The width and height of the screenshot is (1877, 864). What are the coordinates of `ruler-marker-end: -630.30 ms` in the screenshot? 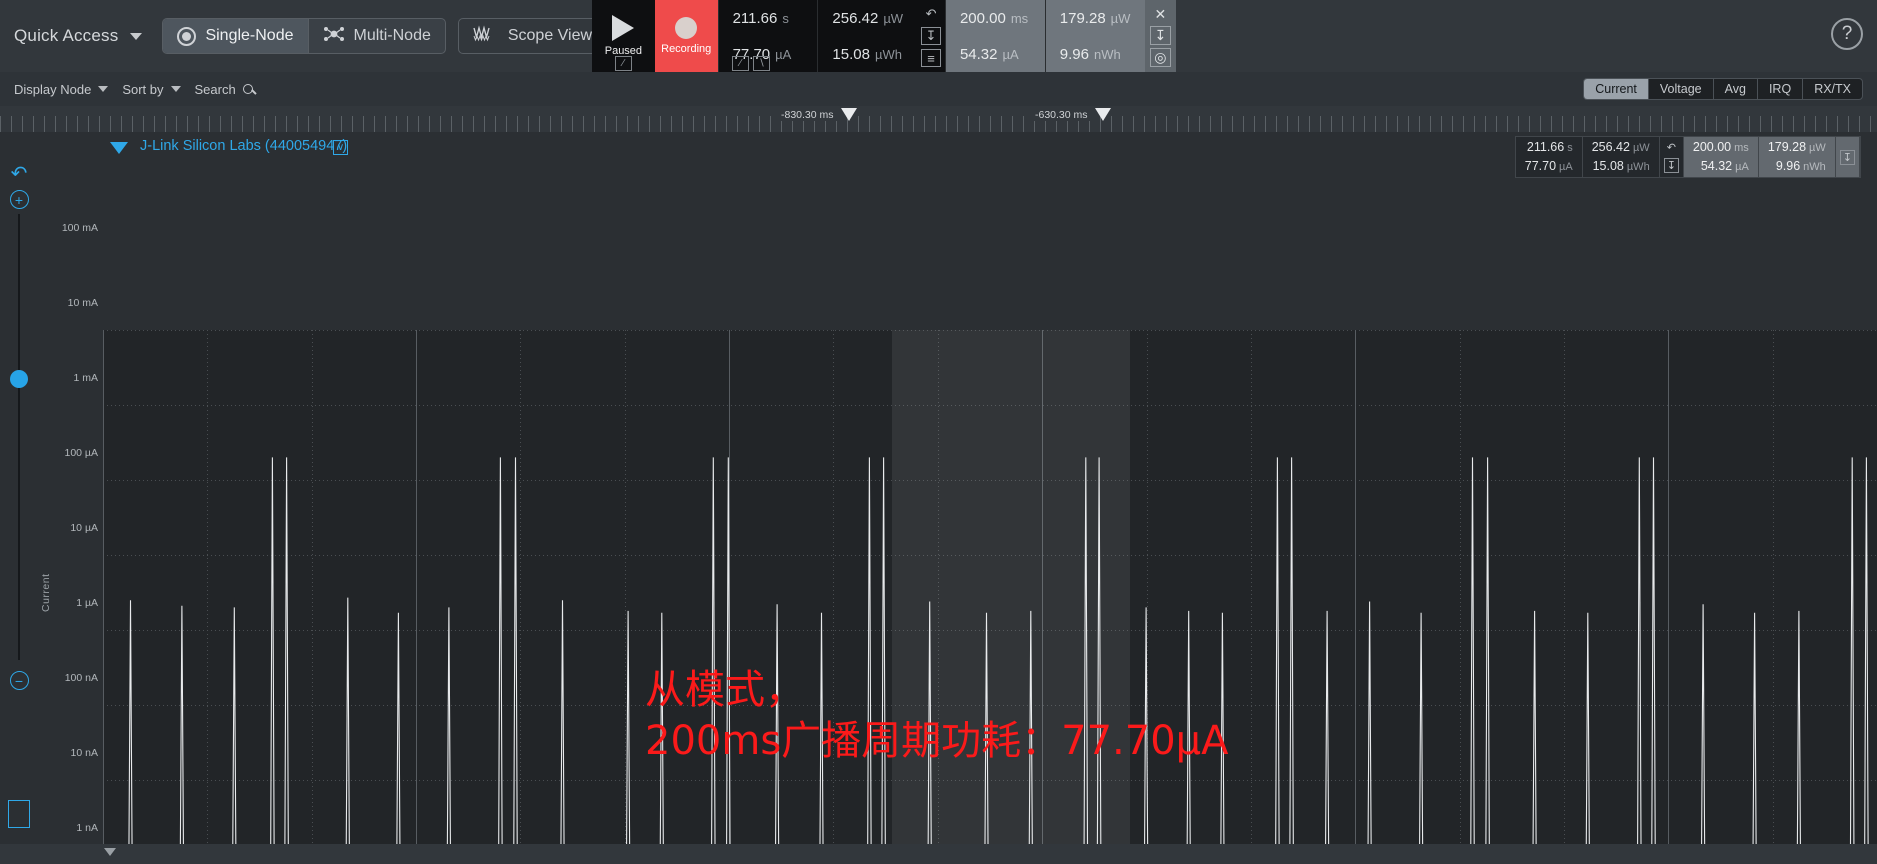 It's located at (1071, 114).